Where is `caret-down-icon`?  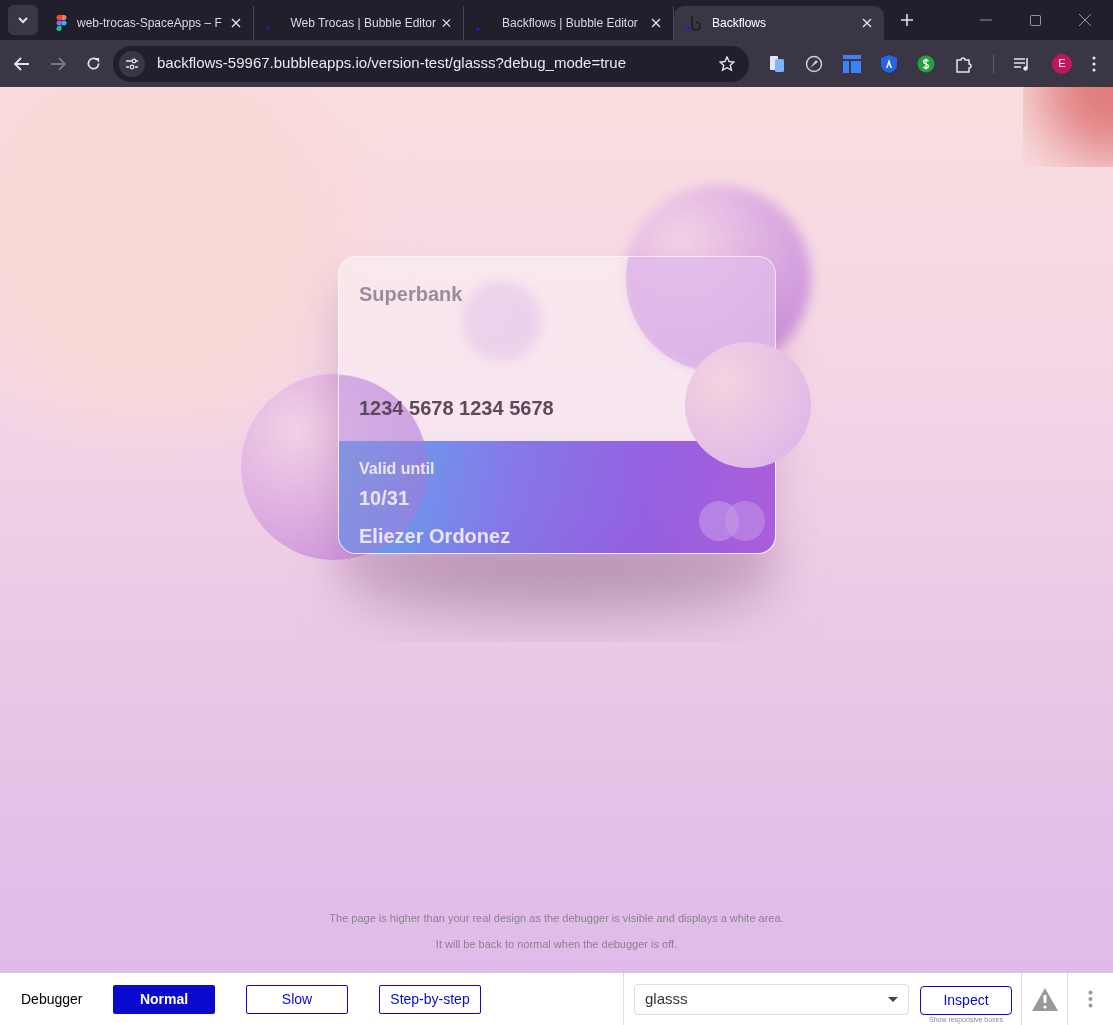
caret-down-icon is located at coordinates (893, 999).